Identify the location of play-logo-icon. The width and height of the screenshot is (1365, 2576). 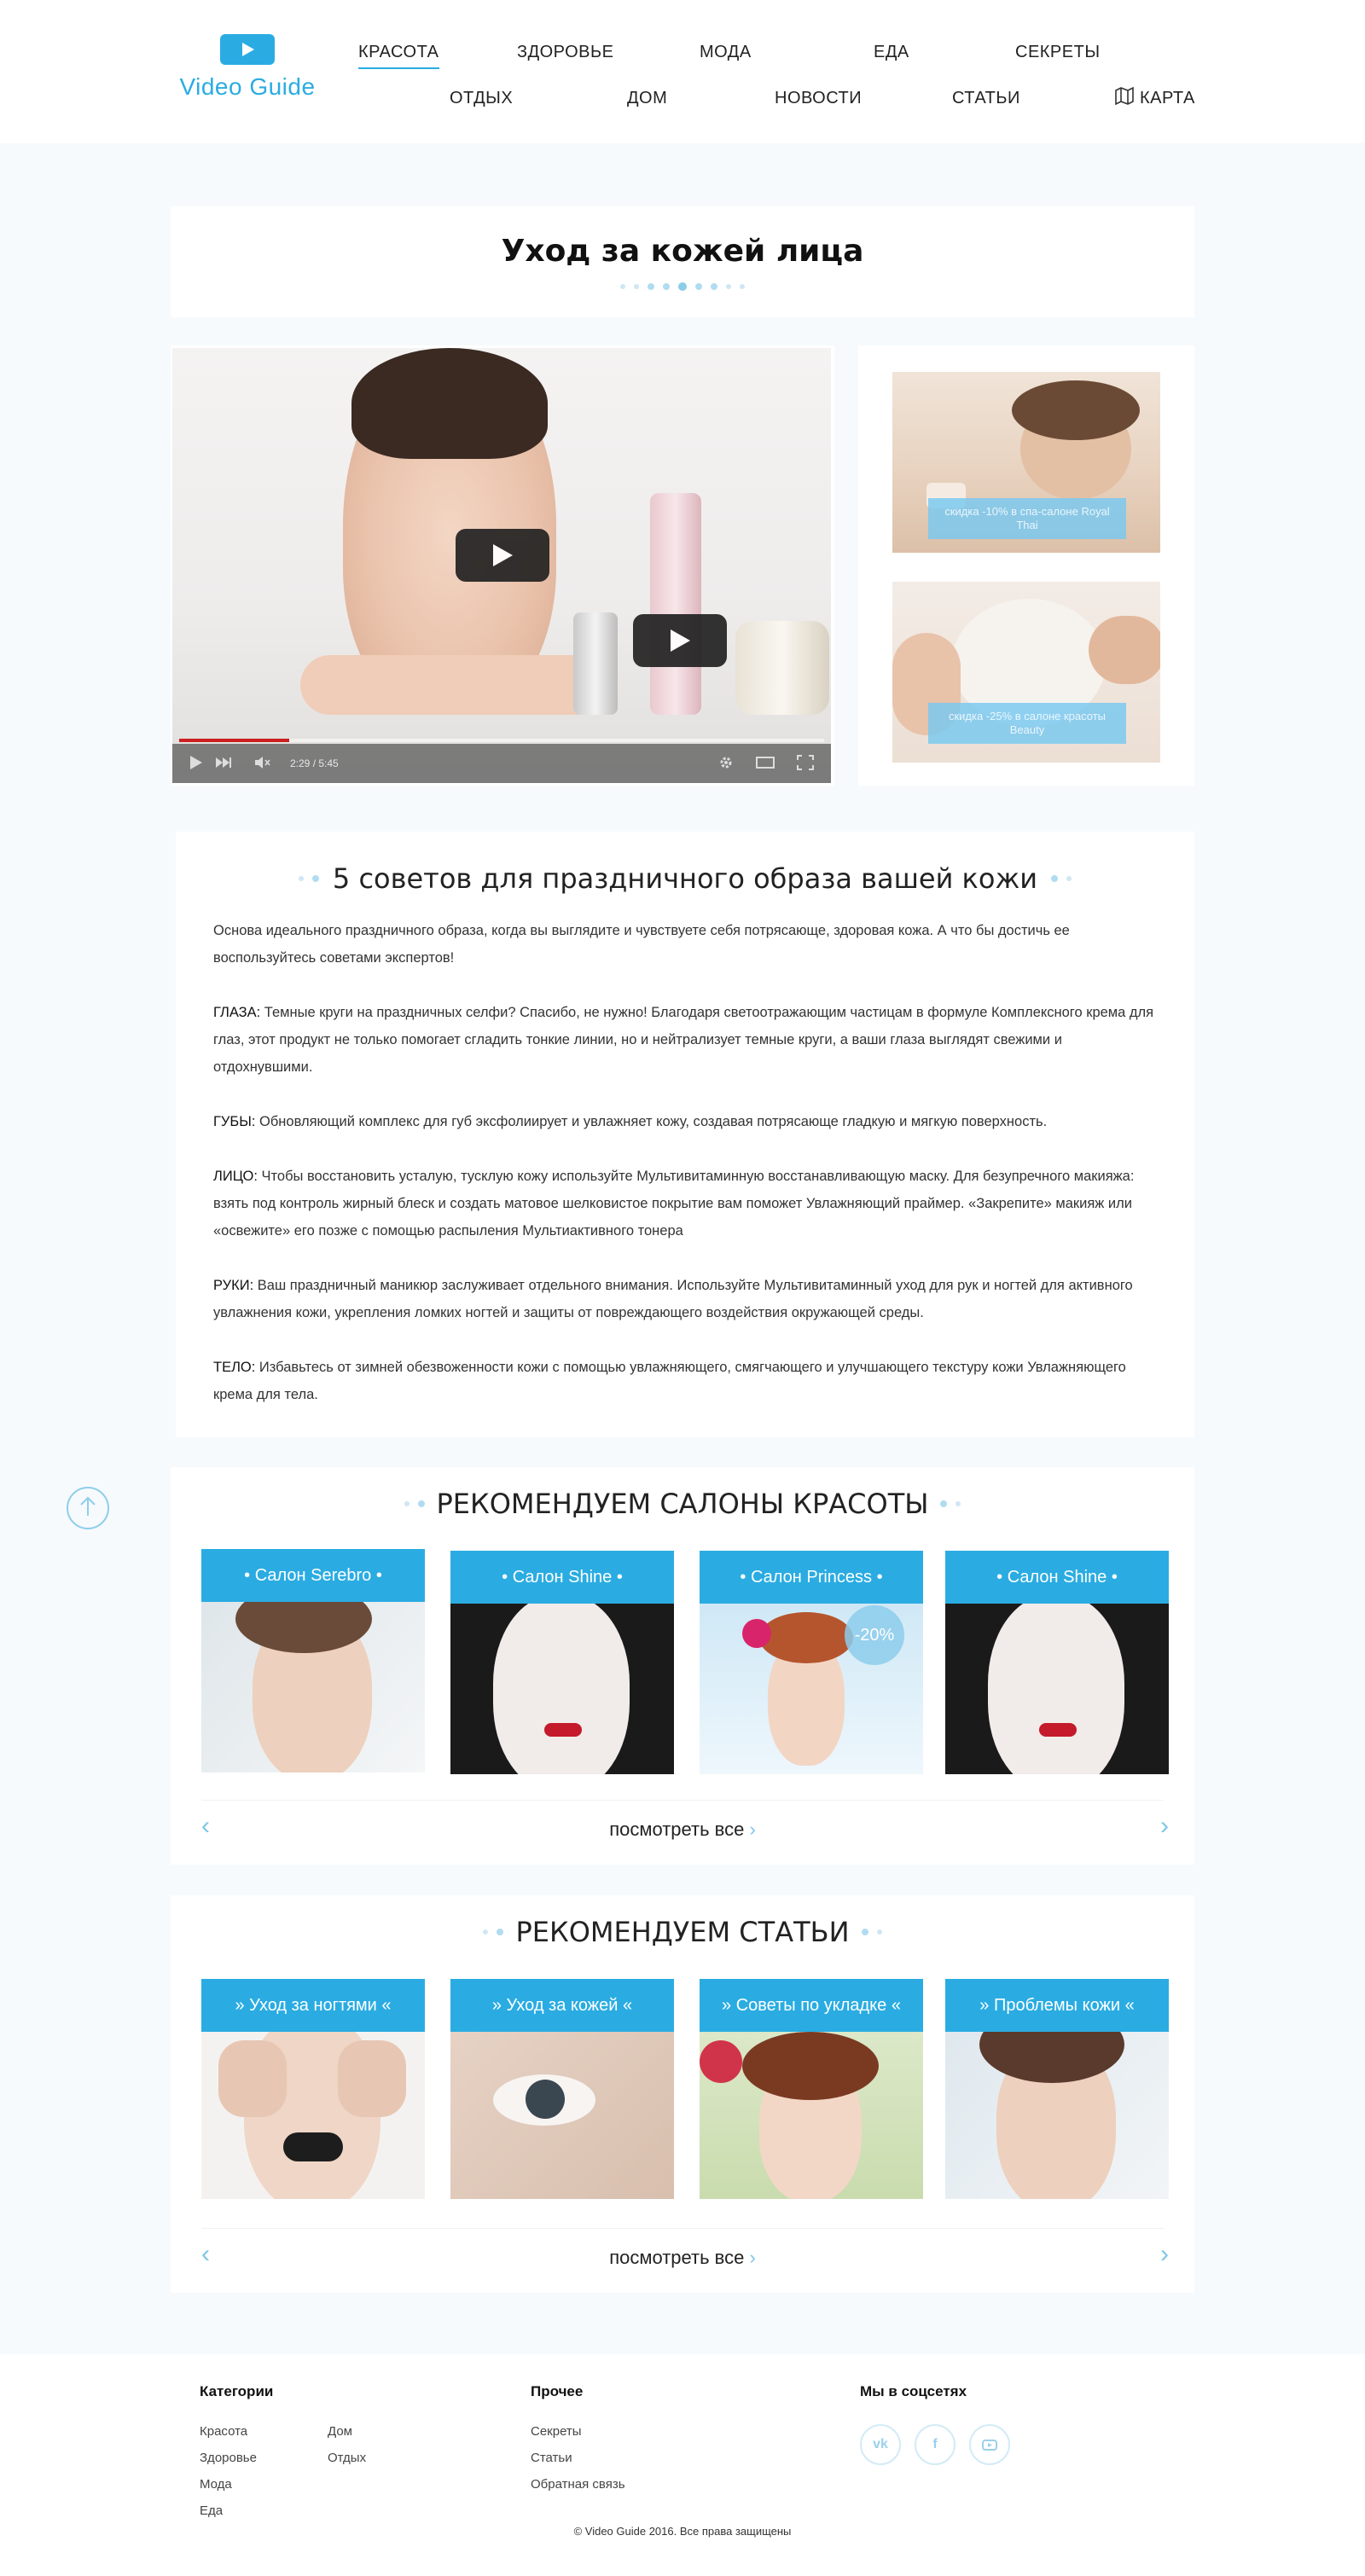
(247, 49).